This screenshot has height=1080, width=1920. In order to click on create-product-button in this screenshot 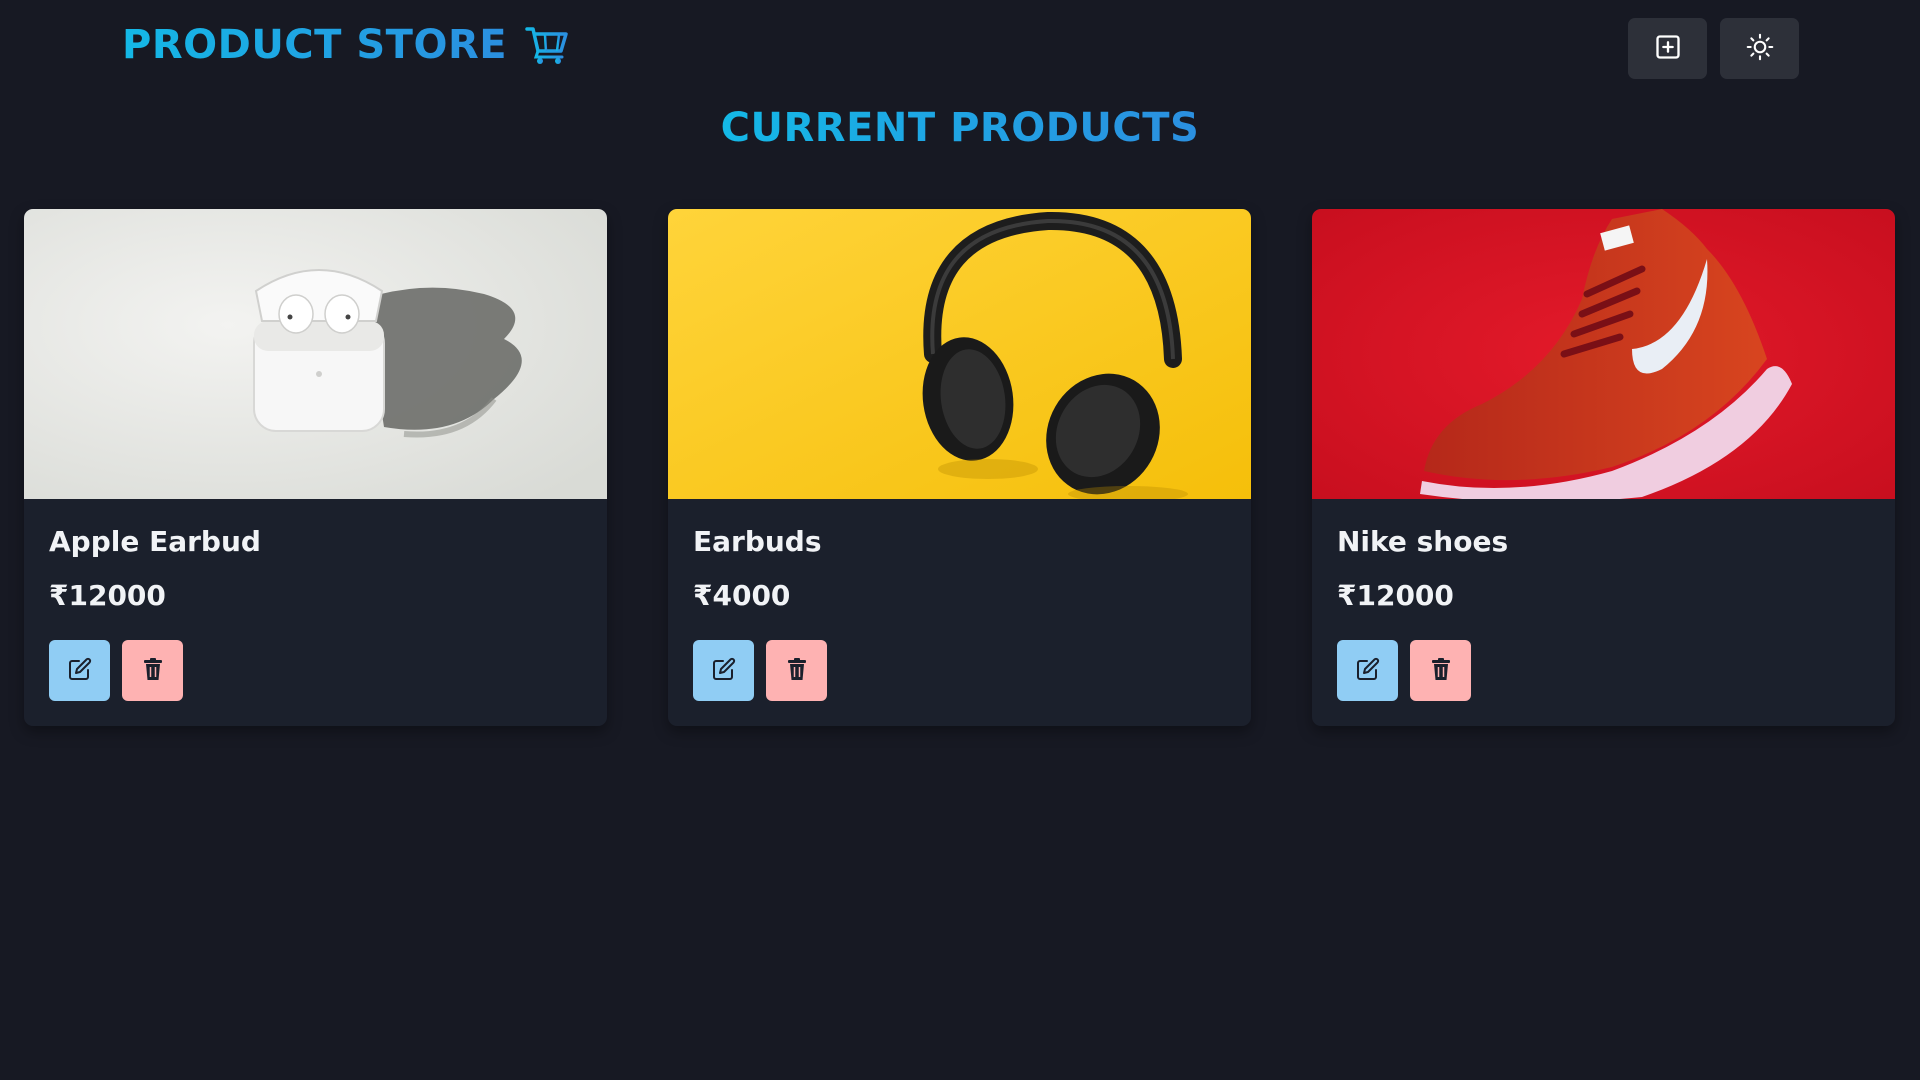, I will do `click(1667, 48)`.